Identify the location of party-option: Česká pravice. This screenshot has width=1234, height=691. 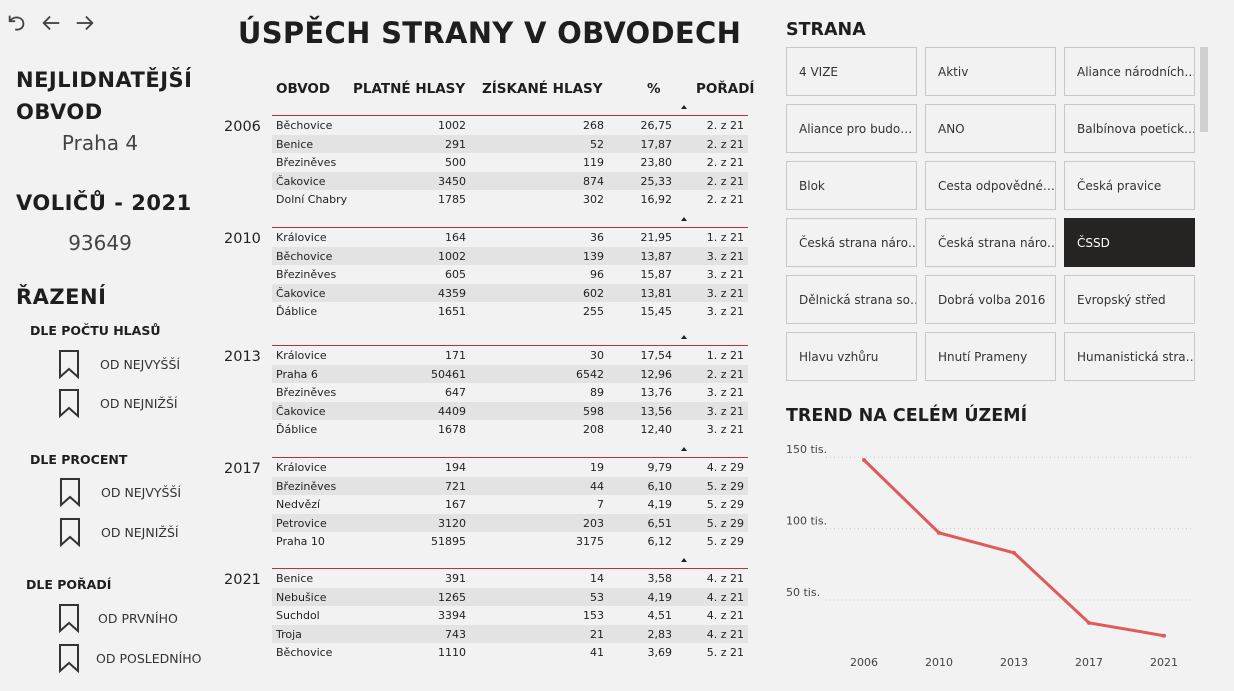
(1129, 185).